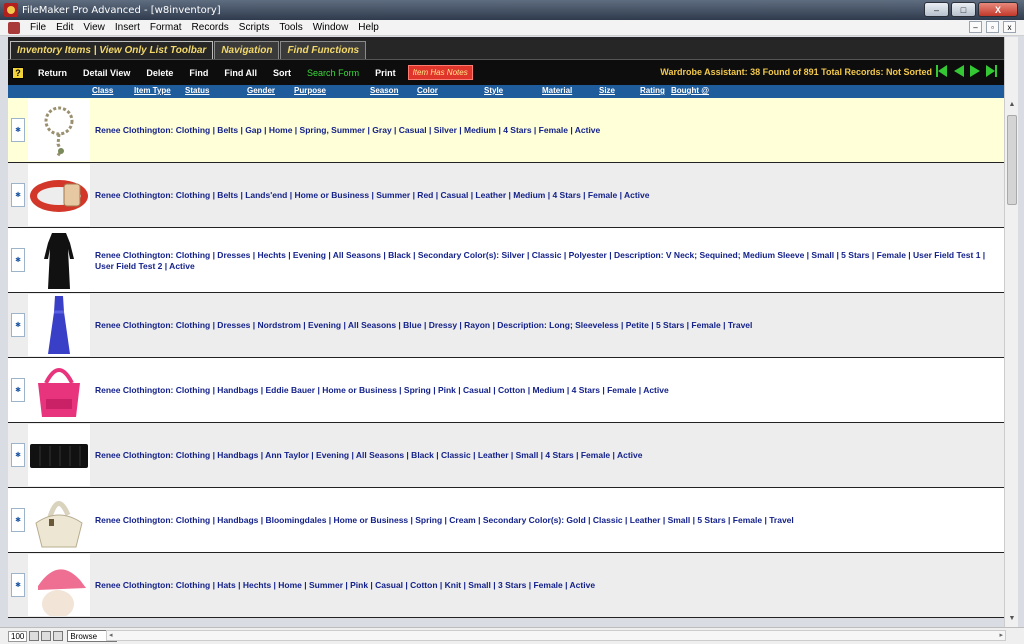 The image size is (1024, 644). I want to click on find-all-button: Find All, so click(240, 73).